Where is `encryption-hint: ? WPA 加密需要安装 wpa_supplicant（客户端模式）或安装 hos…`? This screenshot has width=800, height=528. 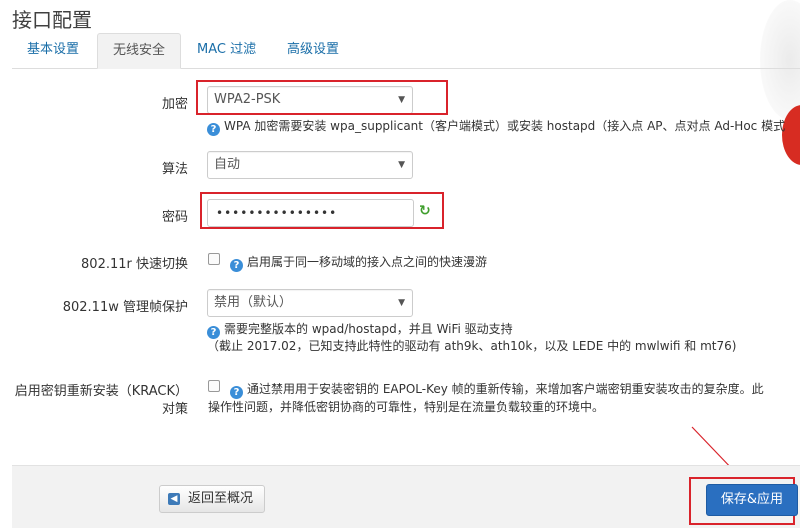
encryption-hint: ? WPA 加密需要安装 wpa_supplicant（客户端模式）或安装 hos… is located at coordinates (496, 126).